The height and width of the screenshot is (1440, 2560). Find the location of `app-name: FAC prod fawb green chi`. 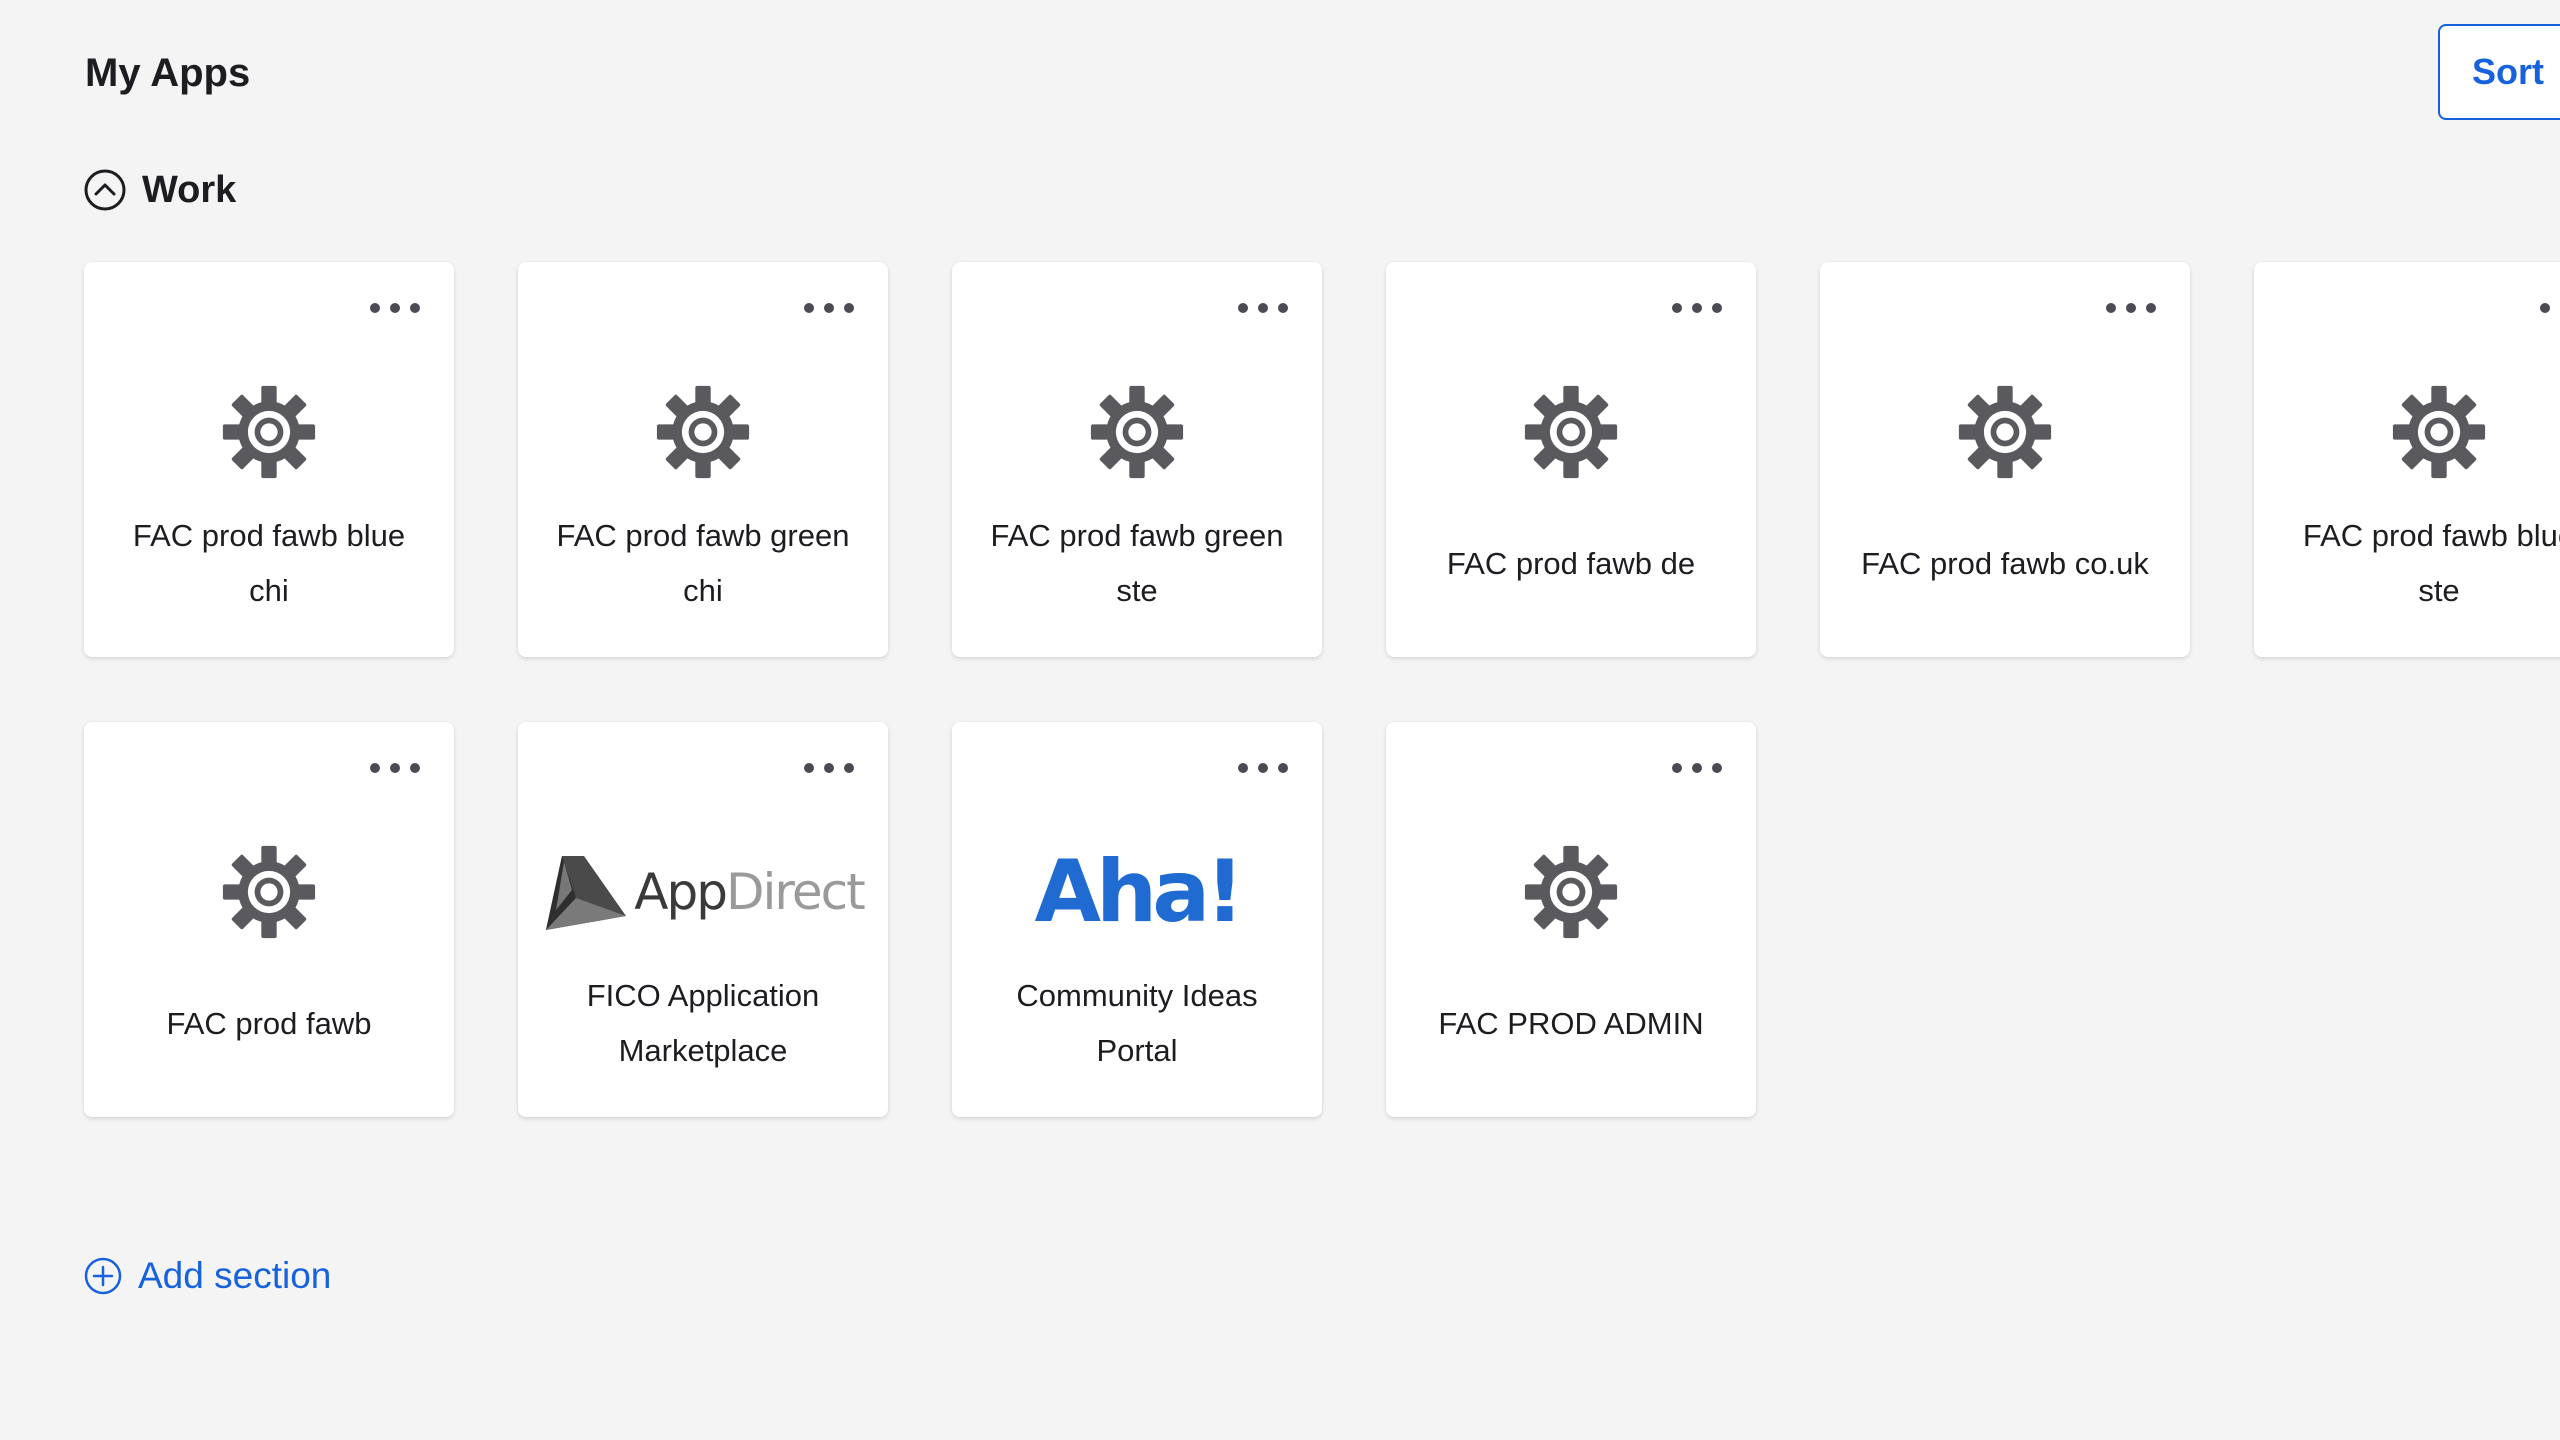

app-name: FAC prod fawb green chi is located at coordinates (703, 563).